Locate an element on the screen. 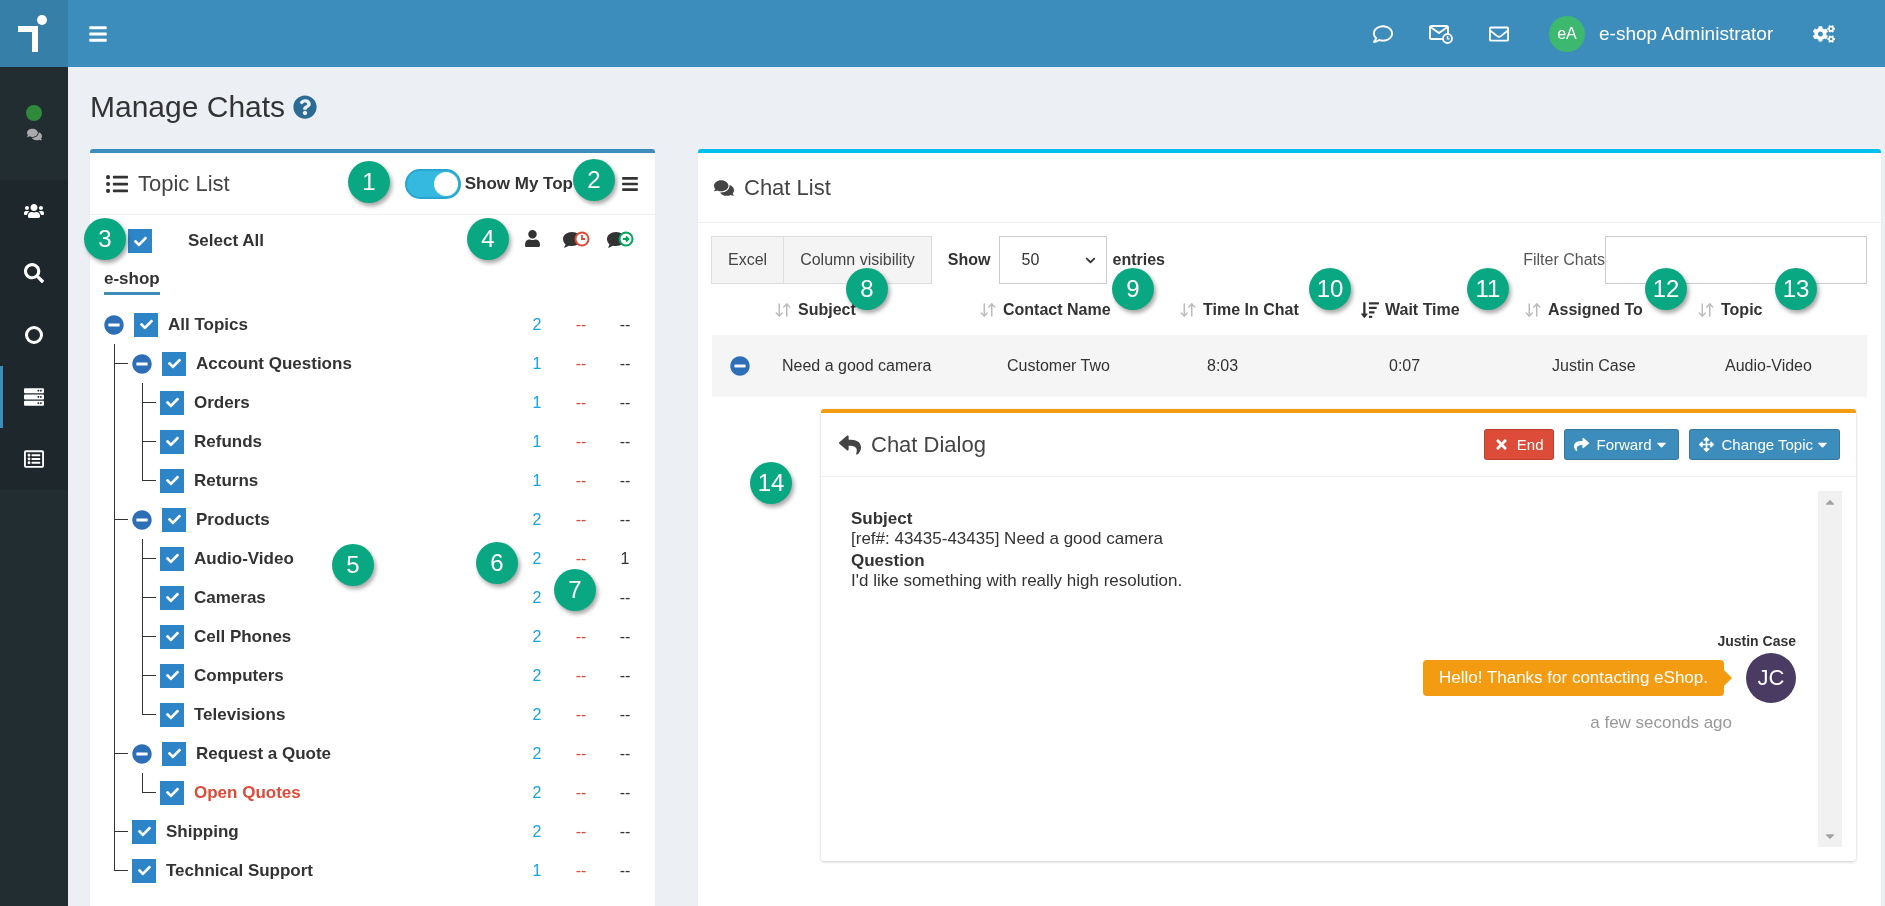 Image resolution: width=1885 pixels, height=906 pixels. sender-name: Justin Case is located at coordinates (1756, 641).